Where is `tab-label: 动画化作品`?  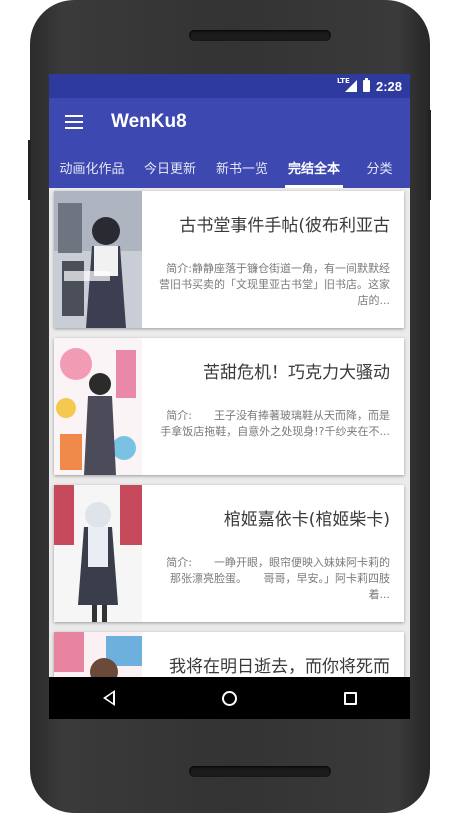 tab-label: 动画化作品 is located at coordinates (92, 169).